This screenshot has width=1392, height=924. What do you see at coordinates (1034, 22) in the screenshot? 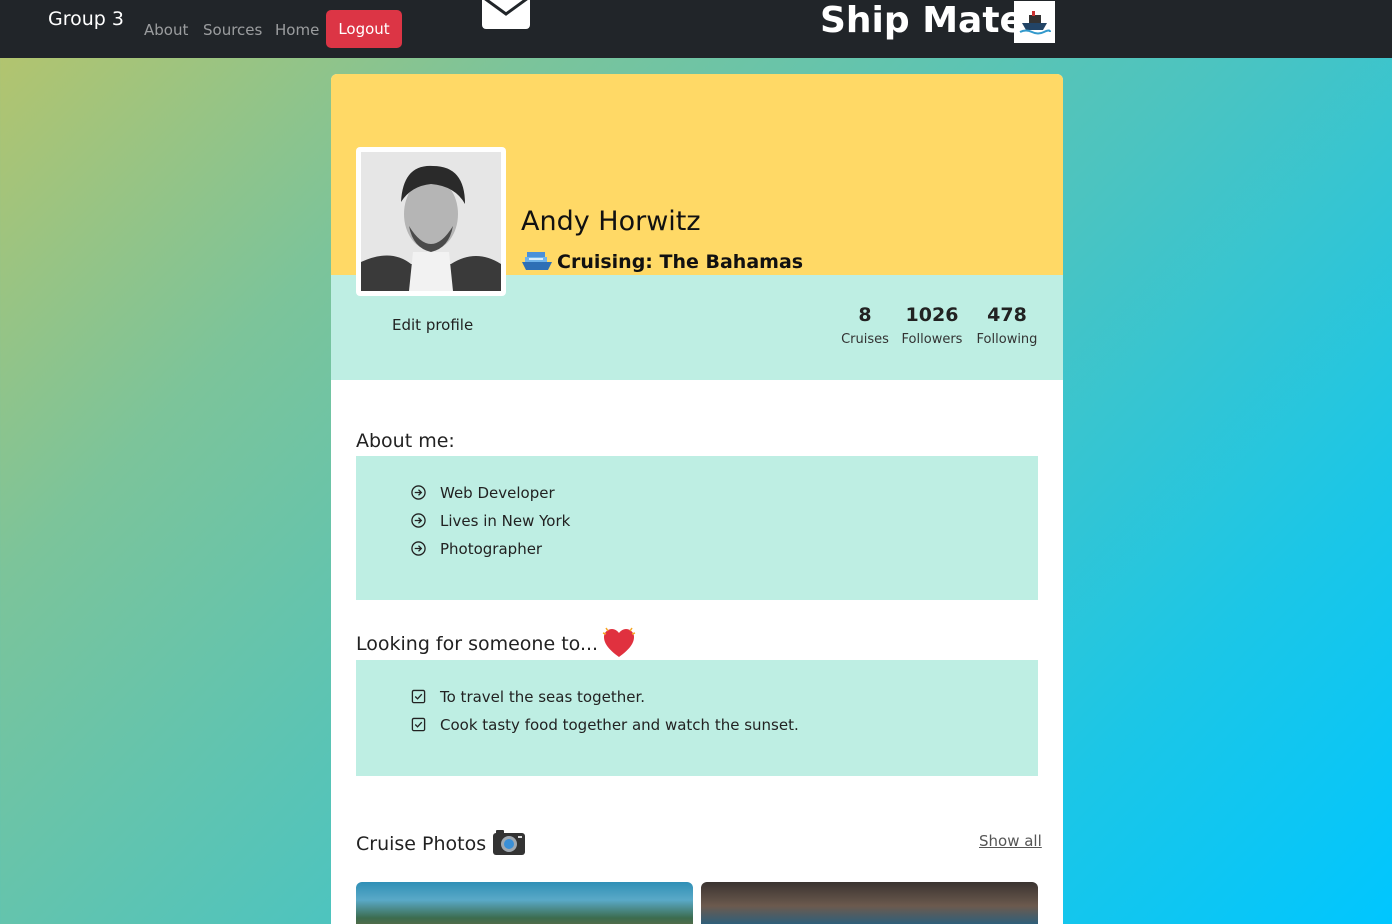
I see `ship-logo-icon` at bounding box center [1034, 22].